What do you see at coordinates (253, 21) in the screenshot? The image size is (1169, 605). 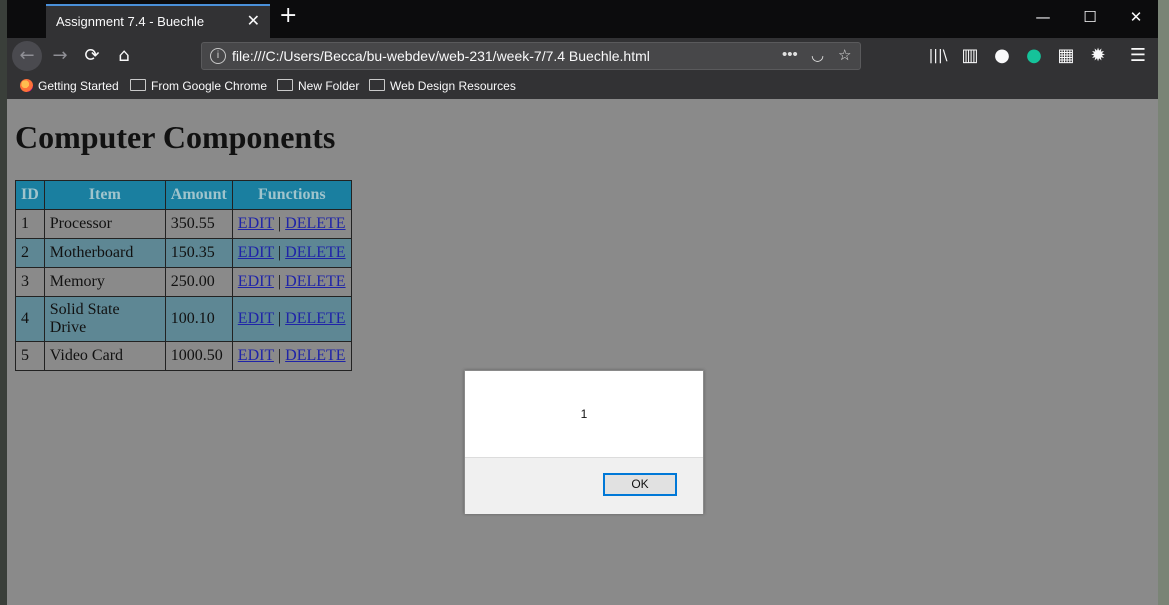 I see `tab-close-icon: ✕` at bounding box center [253, 21].